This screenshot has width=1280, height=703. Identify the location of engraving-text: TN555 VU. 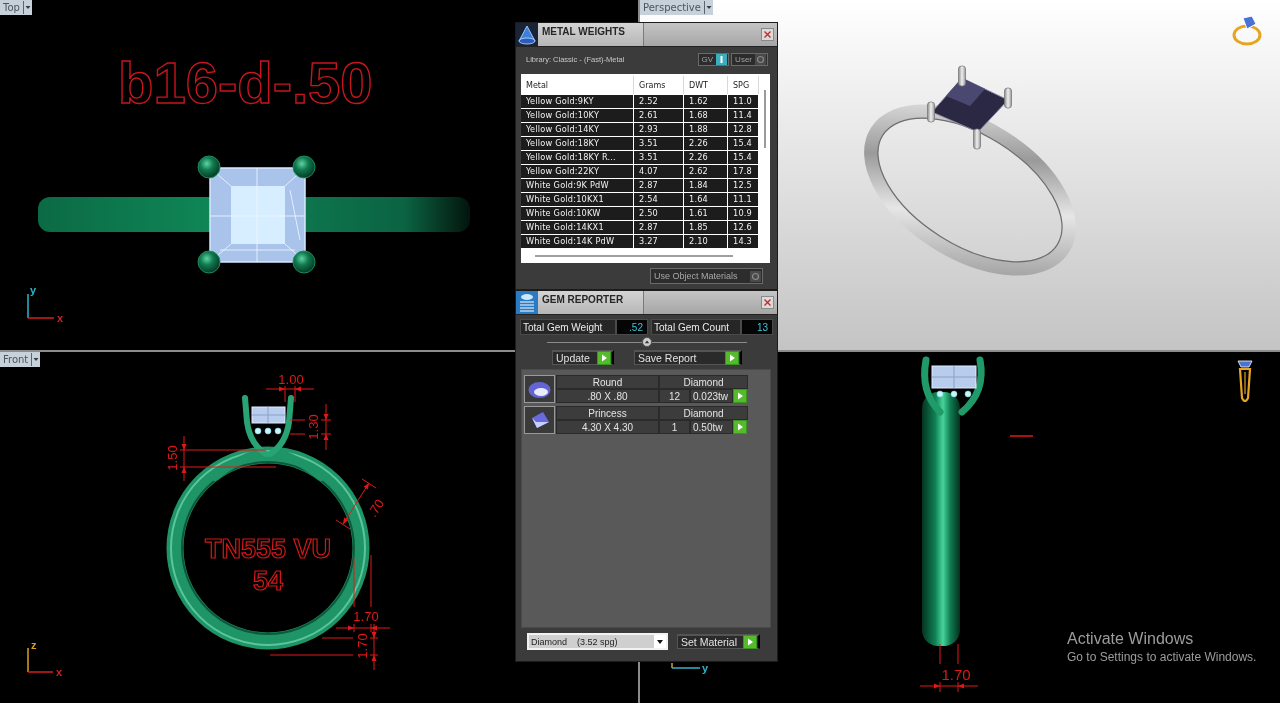
(268, 549).